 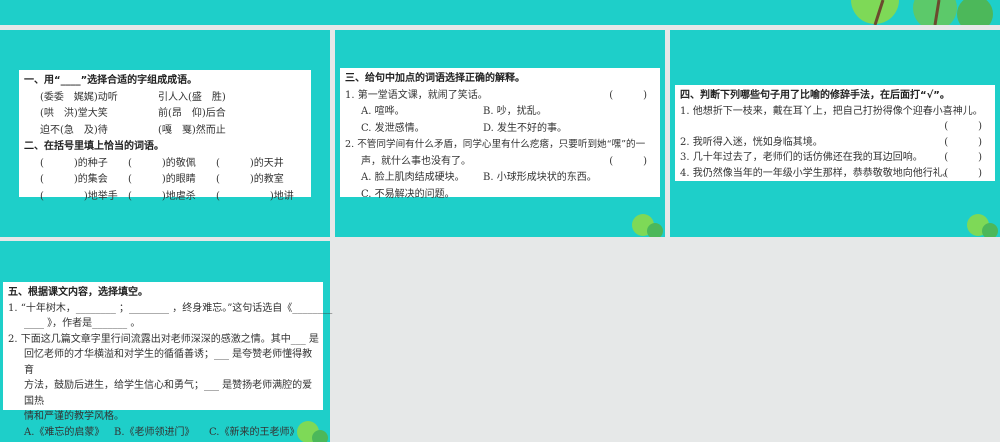 I want to click on fill-blank: ( )地讲, so click(x=255, y=196).